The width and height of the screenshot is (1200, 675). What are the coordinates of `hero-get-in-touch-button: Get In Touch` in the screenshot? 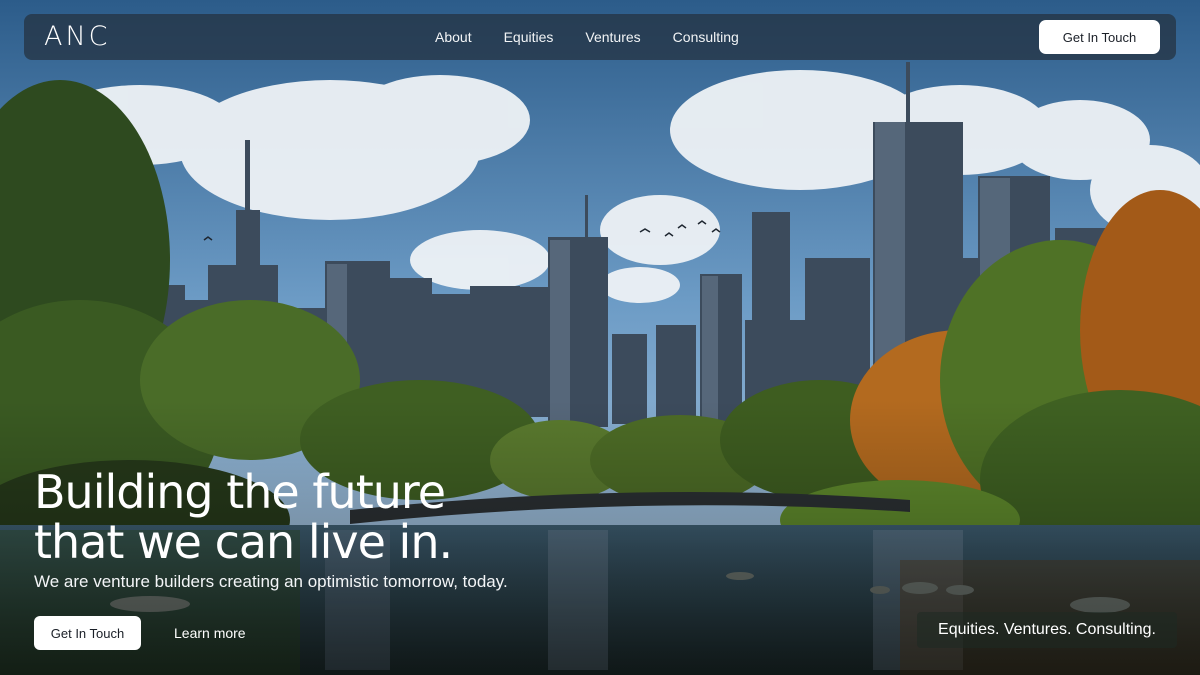 It's located at (87, 633).